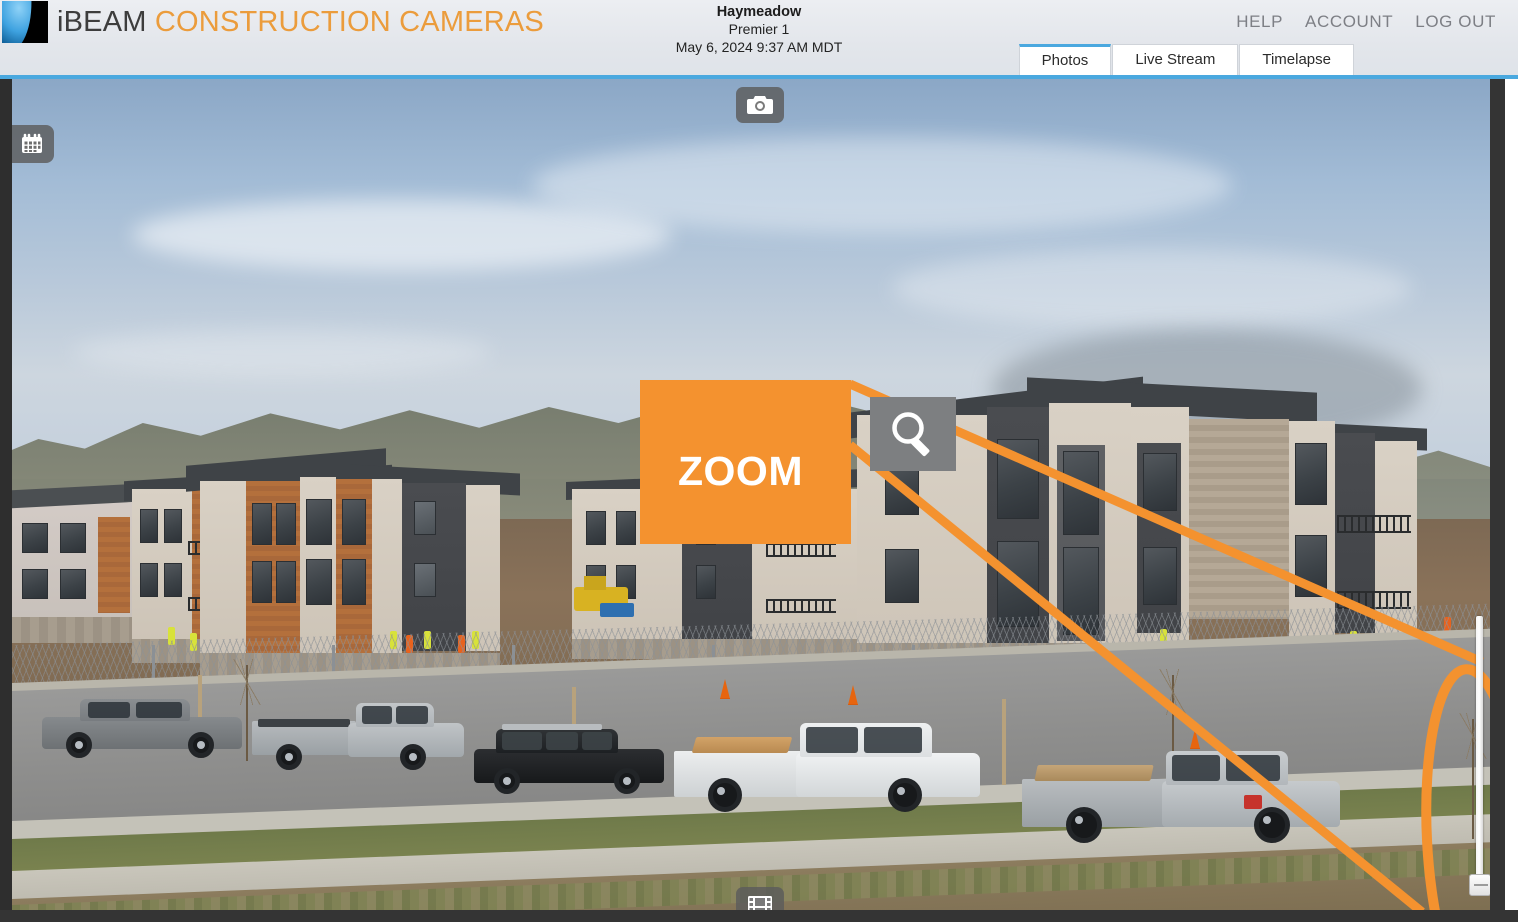  I want to click on zoom-slider, so click(1479, 761).